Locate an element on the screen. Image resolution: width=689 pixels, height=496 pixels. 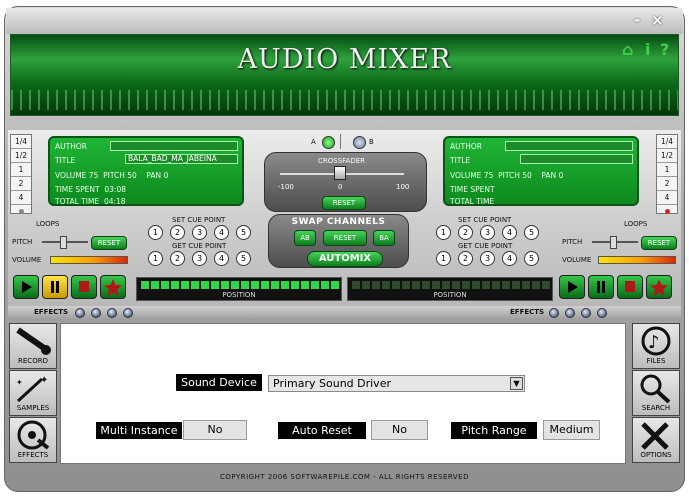
deck-b-set-cue-4: 4 is located at coordinates (509, 232).